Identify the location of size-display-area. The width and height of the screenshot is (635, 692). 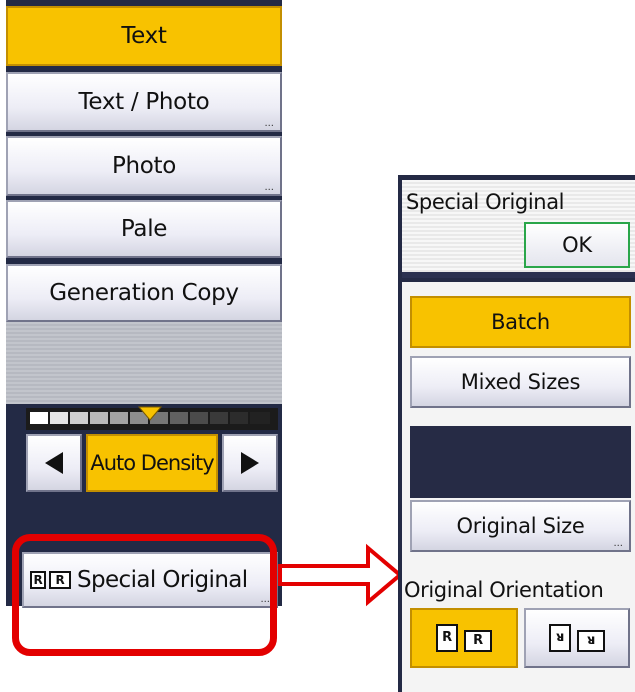
(520, 462).